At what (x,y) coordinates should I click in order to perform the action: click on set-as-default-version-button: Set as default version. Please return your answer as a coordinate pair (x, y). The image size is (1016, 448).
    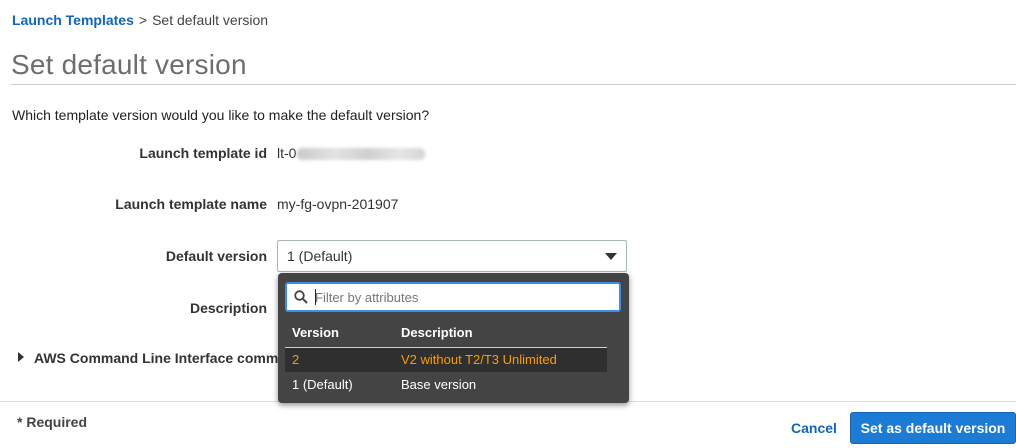
    Looking at the image, I should click on (933, 428).